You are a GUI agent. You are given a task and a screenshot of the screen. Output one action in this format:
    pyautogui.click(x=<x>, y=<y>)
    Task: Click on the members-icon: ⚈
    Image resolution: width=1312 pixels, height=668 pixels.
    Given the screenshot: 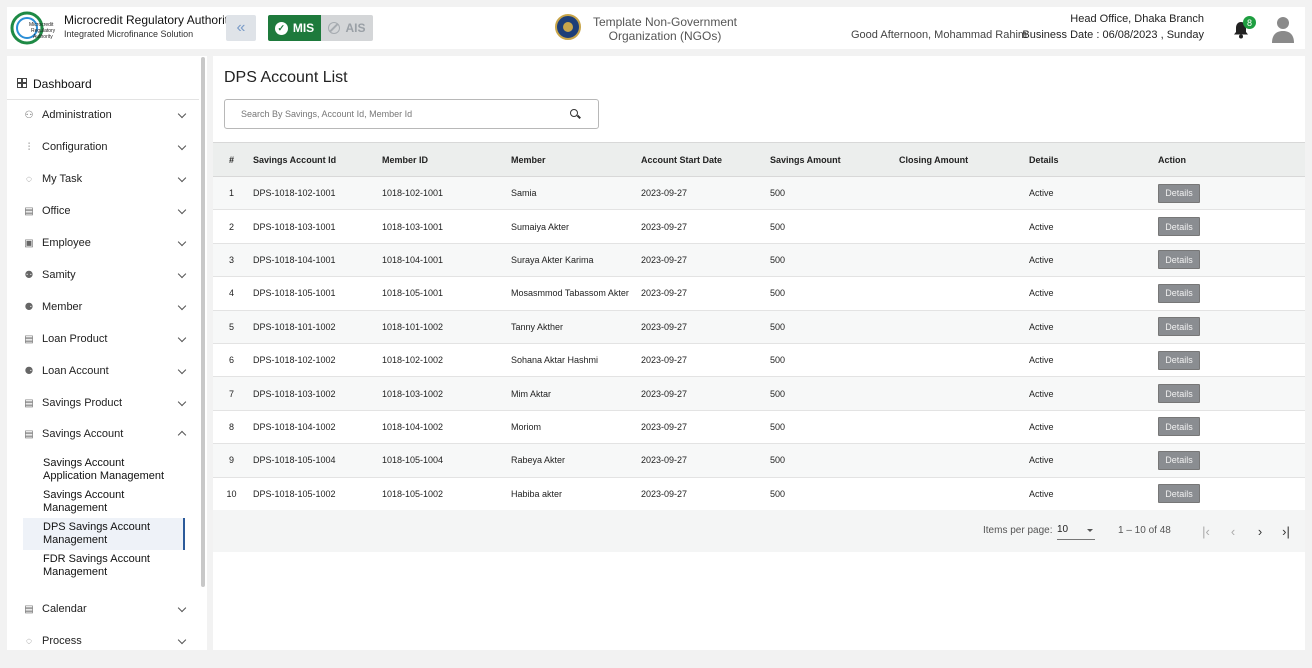 What is the action you would take?
    pyautogui.click(x=29, y=307)
    